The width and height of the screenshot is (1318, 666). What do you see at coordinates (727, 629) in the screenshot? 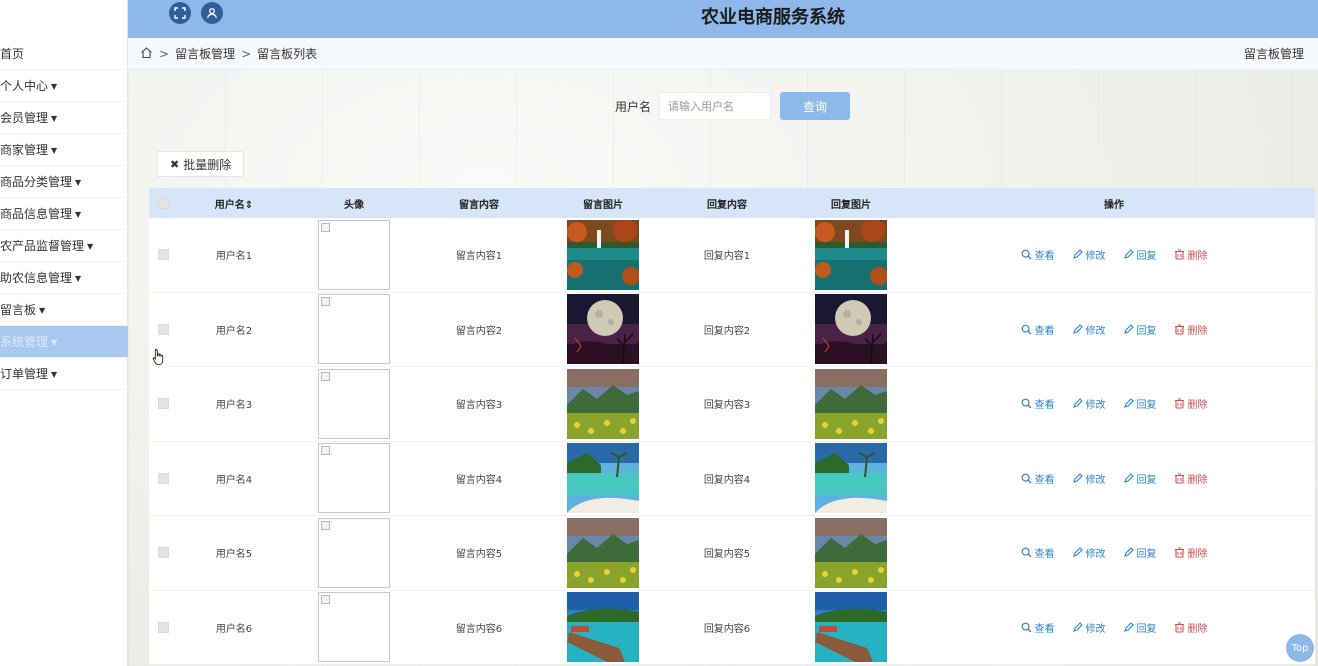
I see `cell-reply: 回复内容6` at bounding box center [727, 629].